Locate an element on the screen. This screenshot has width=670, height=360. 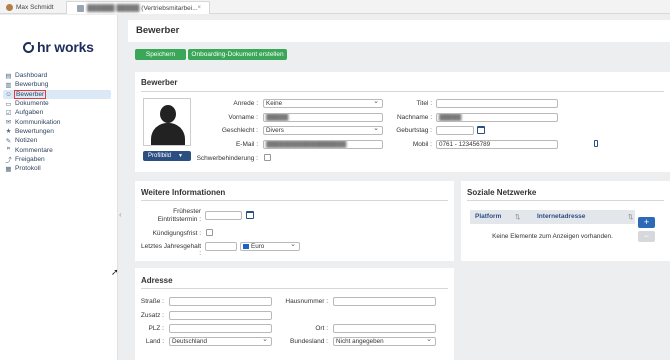
sidebar-item-aufgaben: ☑ Aufgaben is located at coordinates (57, 112).